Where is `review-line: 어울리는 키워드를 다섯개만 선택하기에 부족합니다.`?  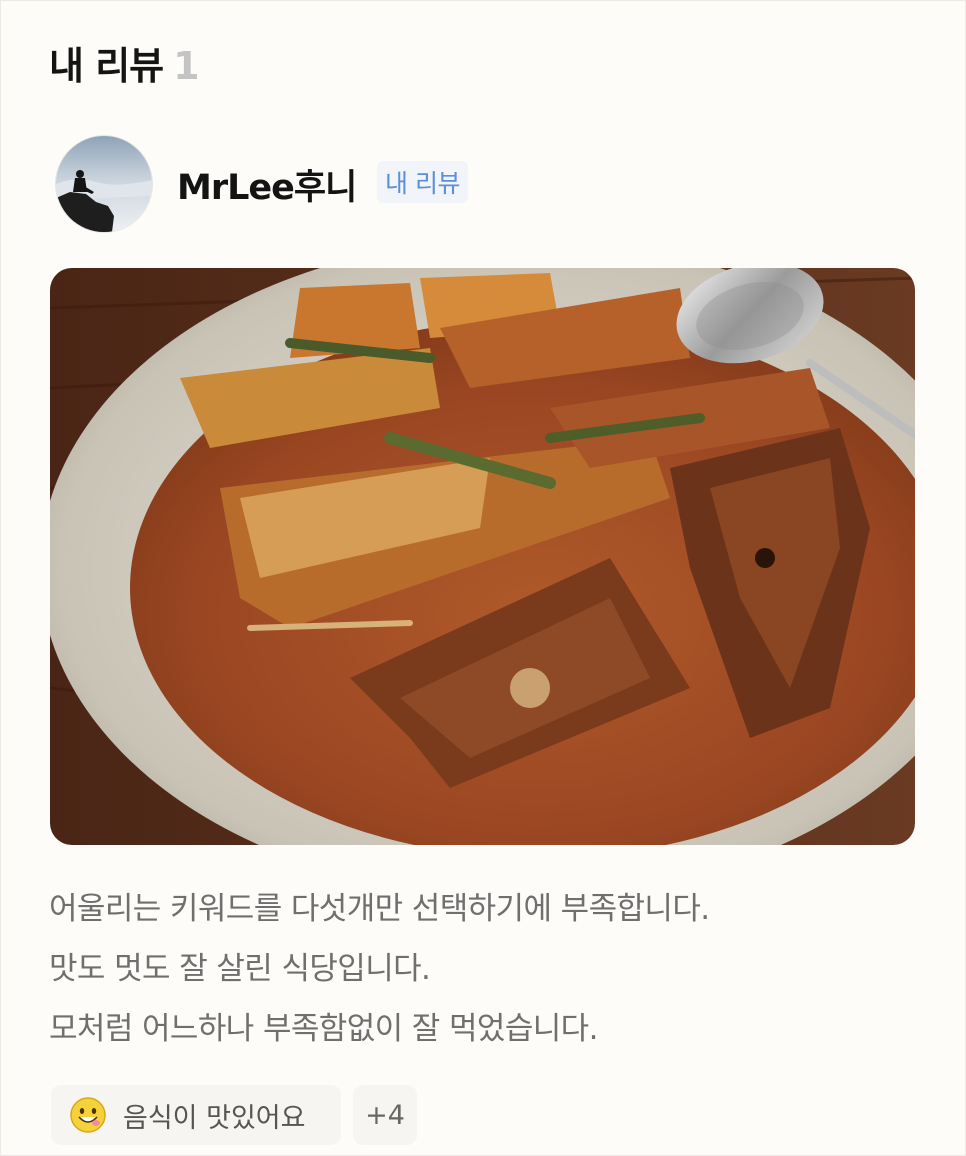
review-line: 어울리는 키워드를 다섯개만 선택하기에 부족합니다. is located at coordinates (379, 909).